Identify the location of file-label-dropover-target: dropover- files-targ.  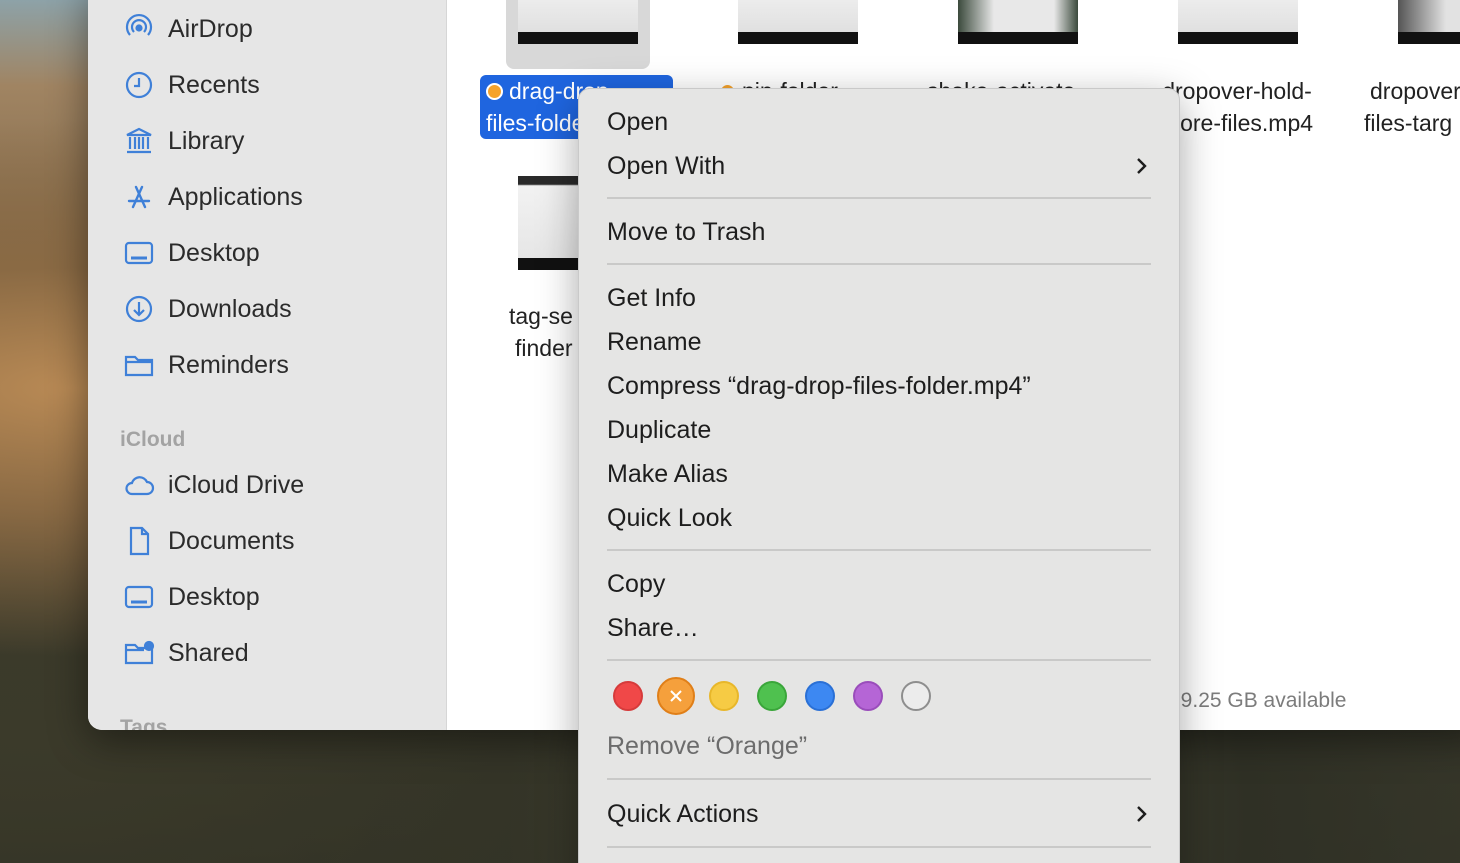
(1412, 107).